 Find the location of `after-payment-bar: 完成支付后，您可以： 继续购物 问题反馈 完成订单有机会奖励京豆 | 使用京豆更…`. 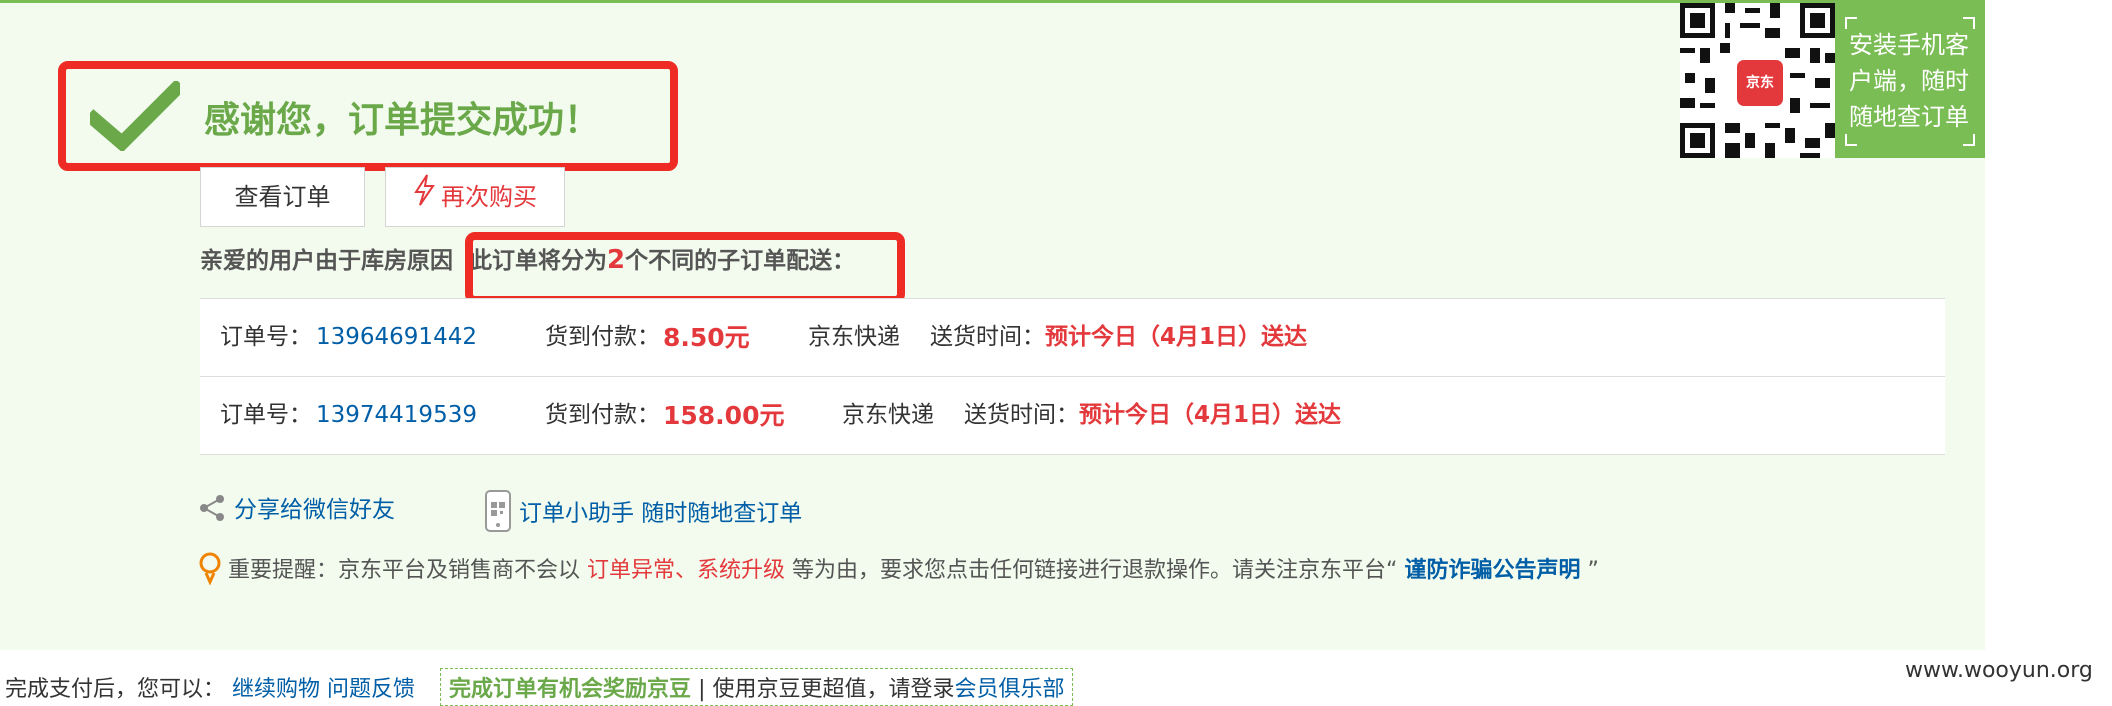

after-payment-bar: 完成支付后，您可以： 继续购物 问题反馈 完成订单有机会奖励京豆 | 使用京豆更… is located at coordinates (539, 687).